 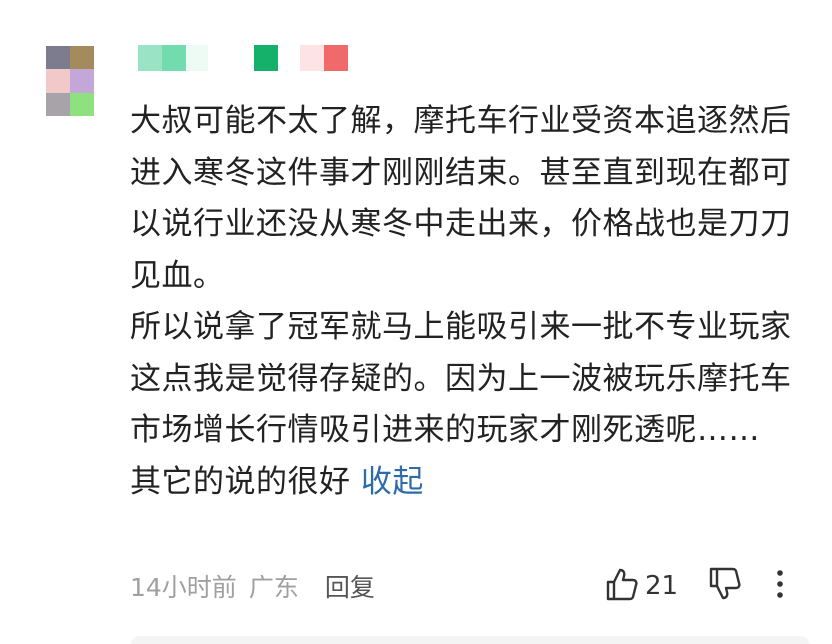 I want to click on dislike-button, so click(x=725, y=586).